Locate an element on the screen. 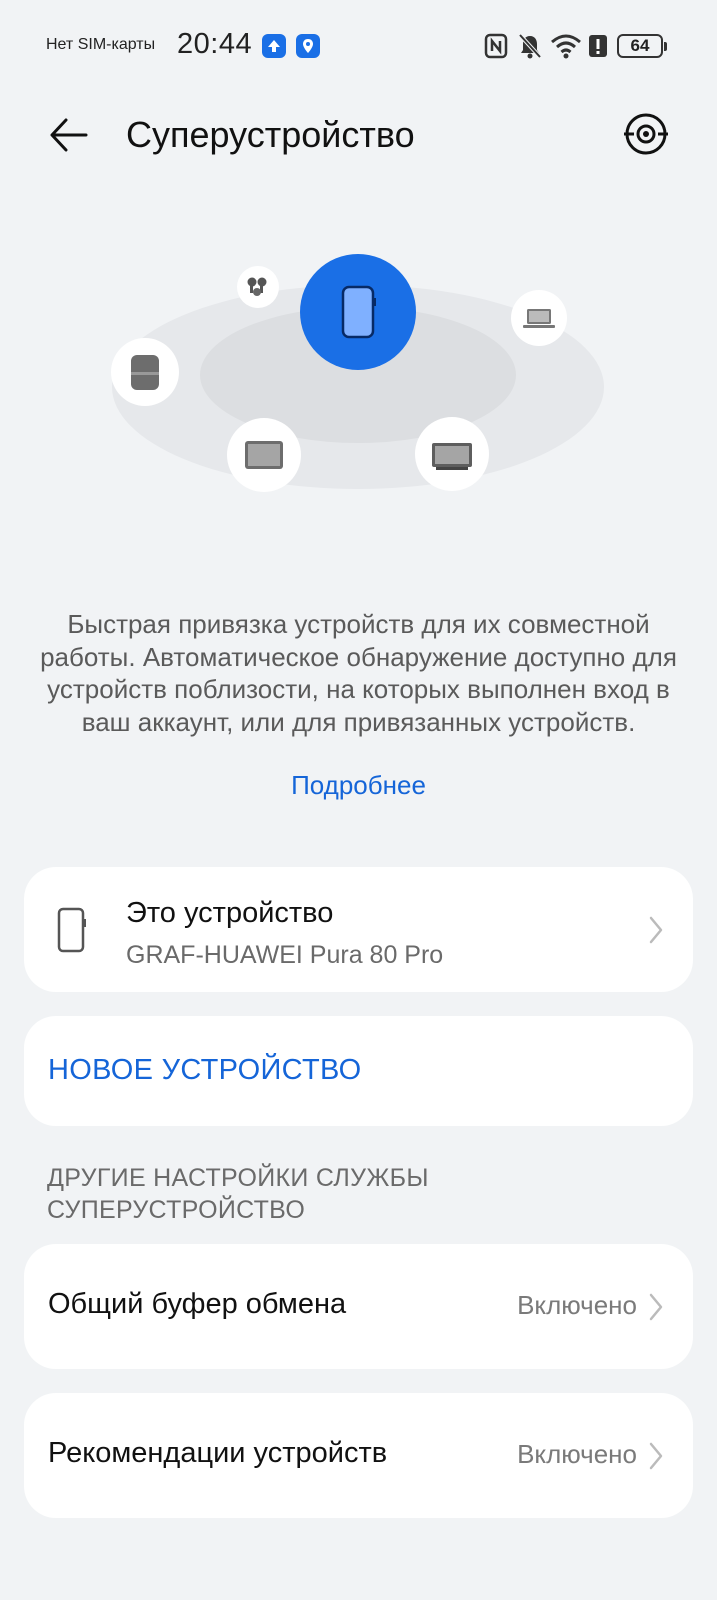 This screenshot has height=1600, width=717. new-device-label: НОВОЕ УСТРОЙСТВО is located at coordinates (205, 1070).